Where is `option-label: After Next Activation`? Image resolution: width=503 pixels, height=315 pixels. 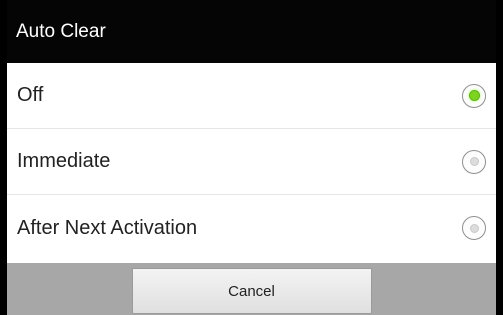
option-label: After Next Activation is located at coordinates (107, 227).